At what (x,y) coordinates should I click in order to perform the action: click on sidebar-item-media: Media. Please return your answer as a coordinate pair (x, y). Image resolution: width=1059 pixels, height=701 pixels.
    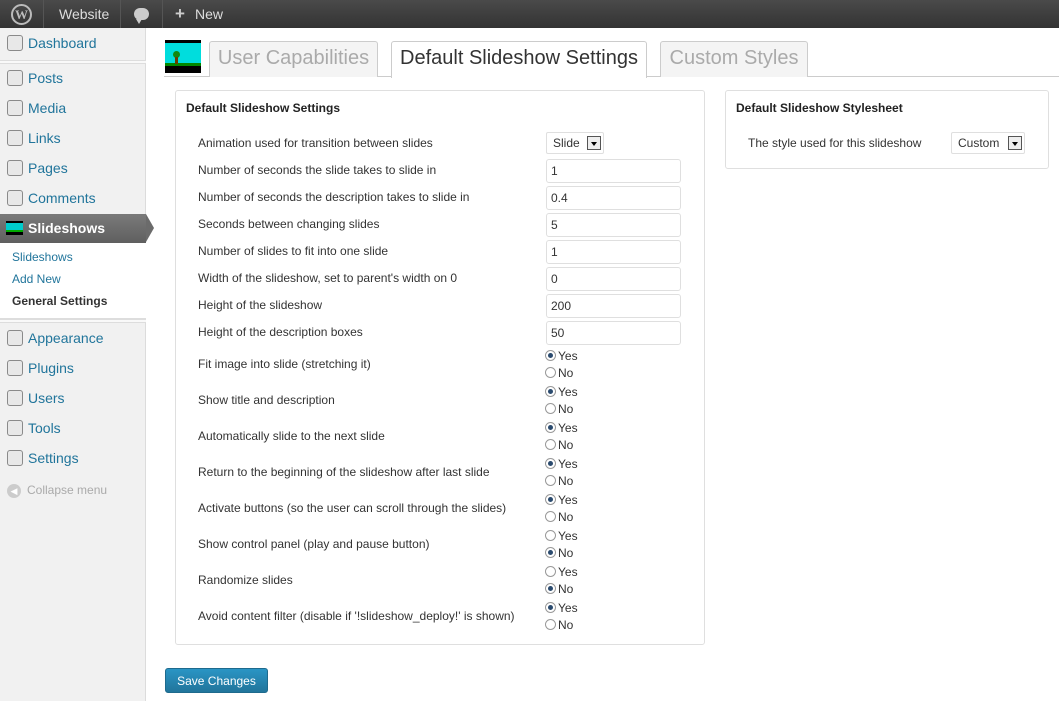
    Looking at the image, I should click on (73, 108).